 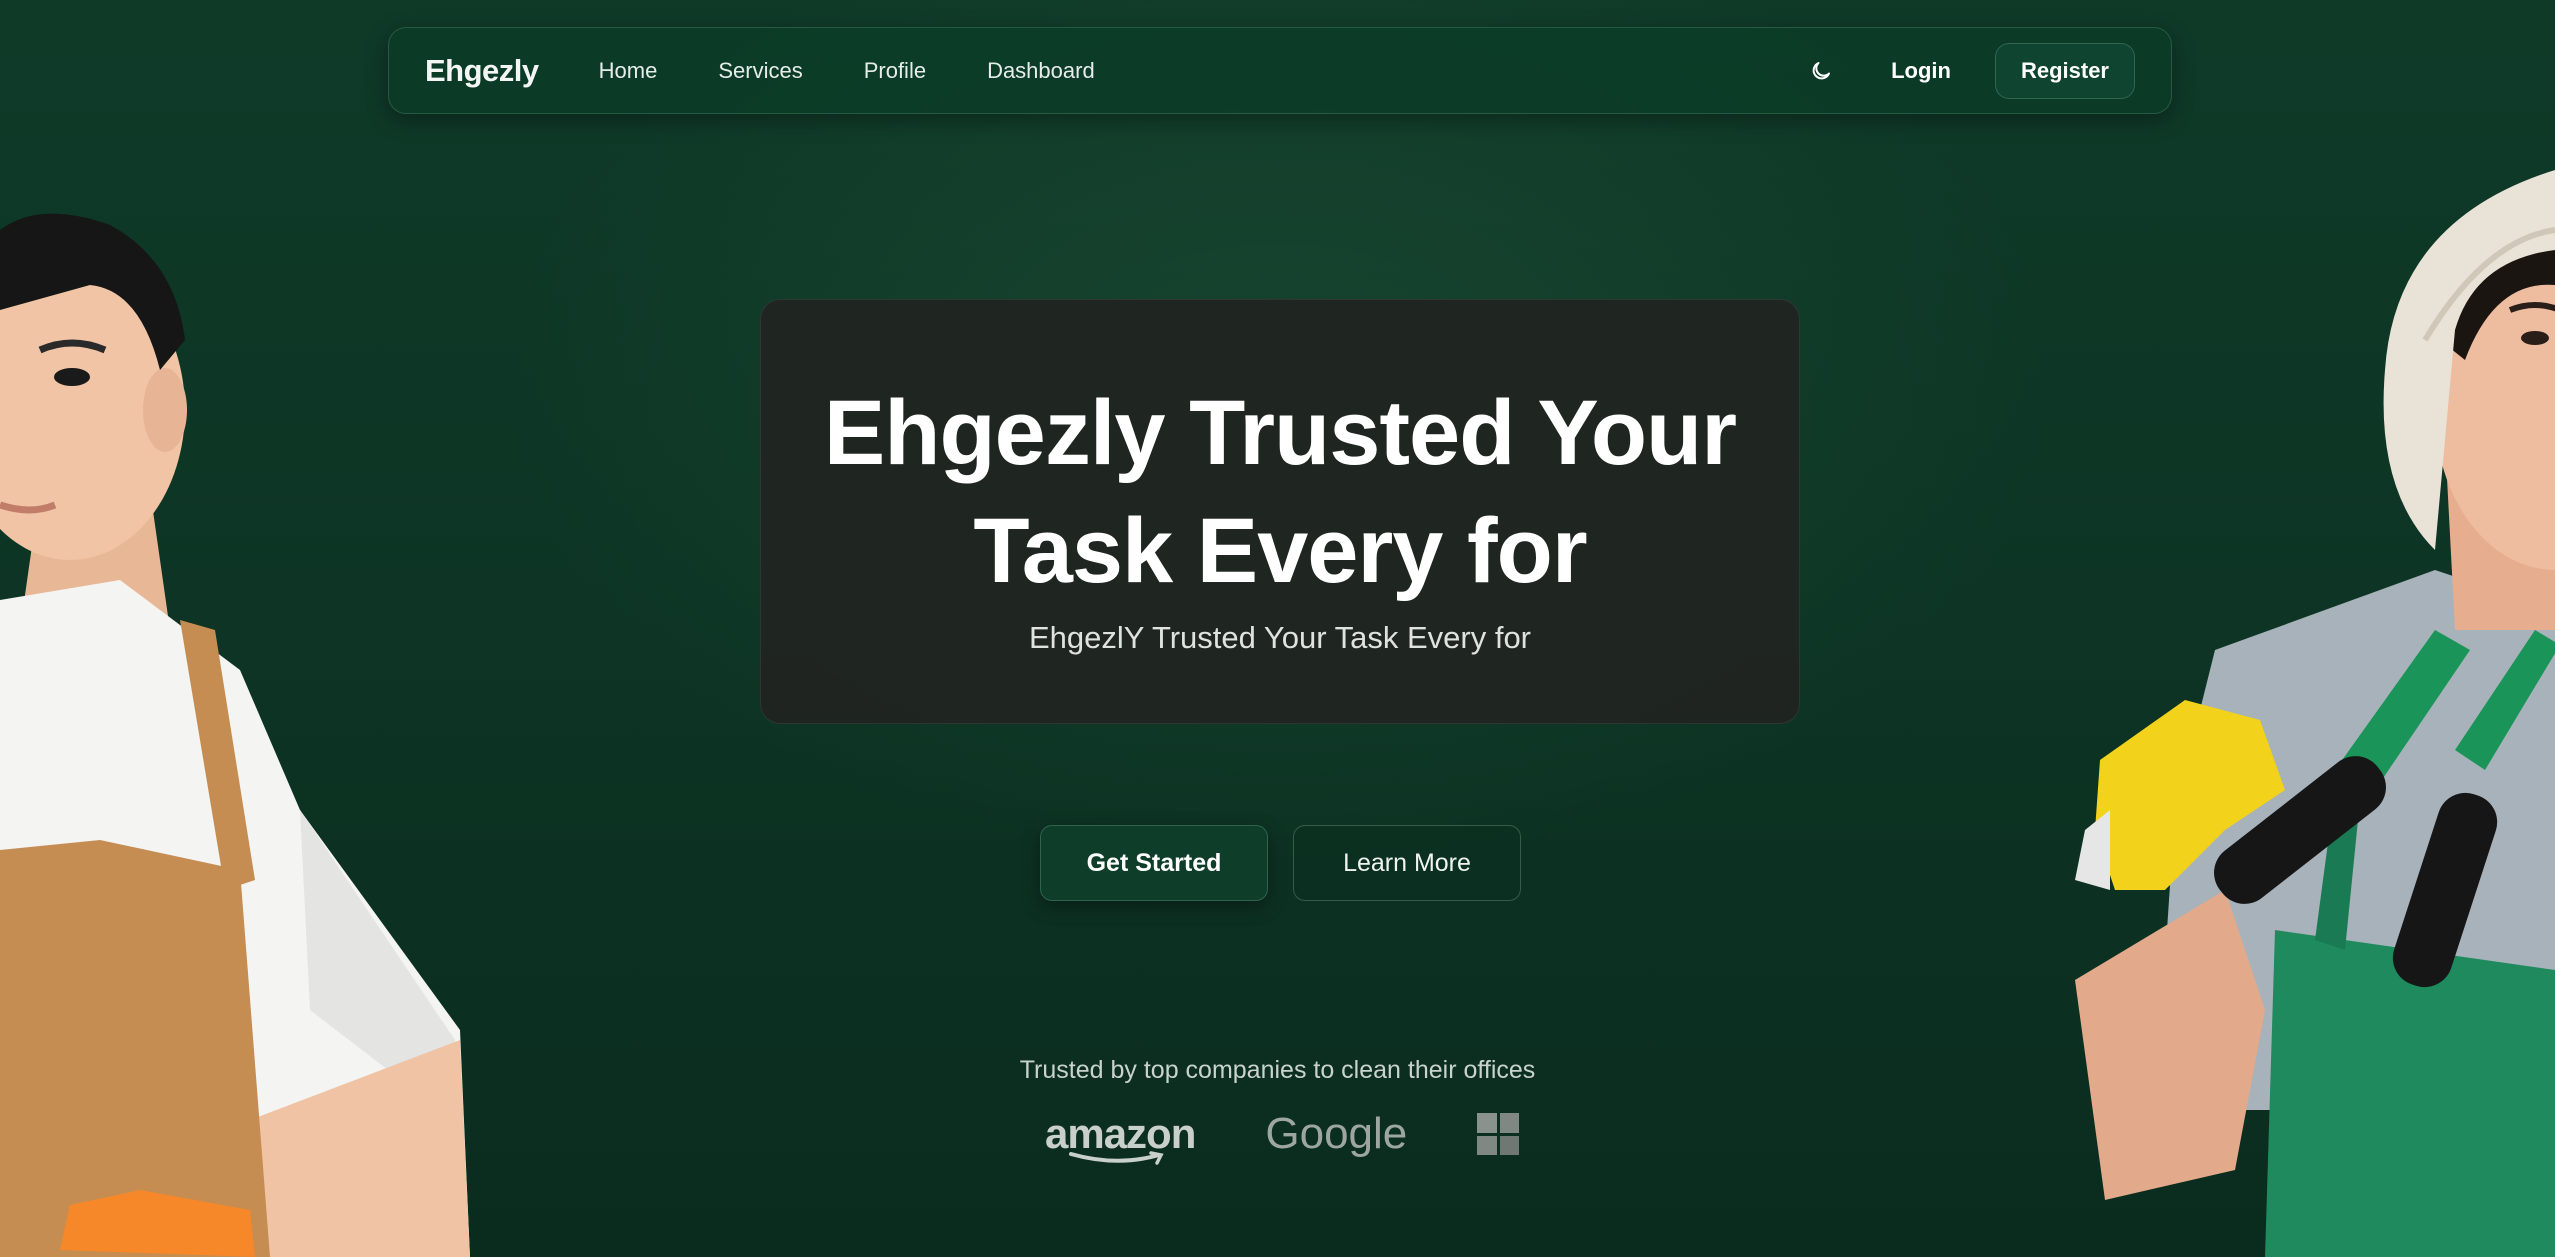 I want to click on nav-link-profile: Profile, so click(x=895, y=71).